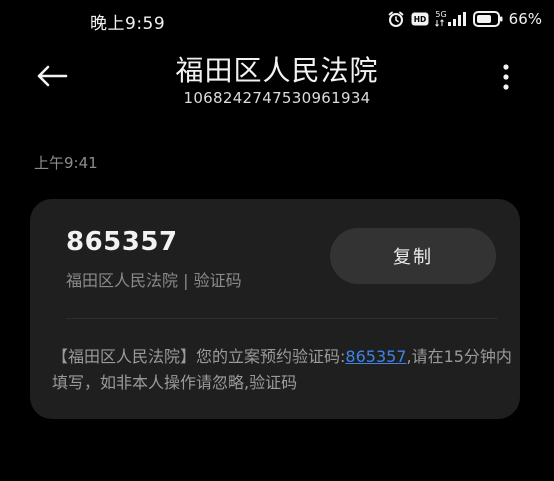  I want to click on more-vertical-icon, so click(506, 79).